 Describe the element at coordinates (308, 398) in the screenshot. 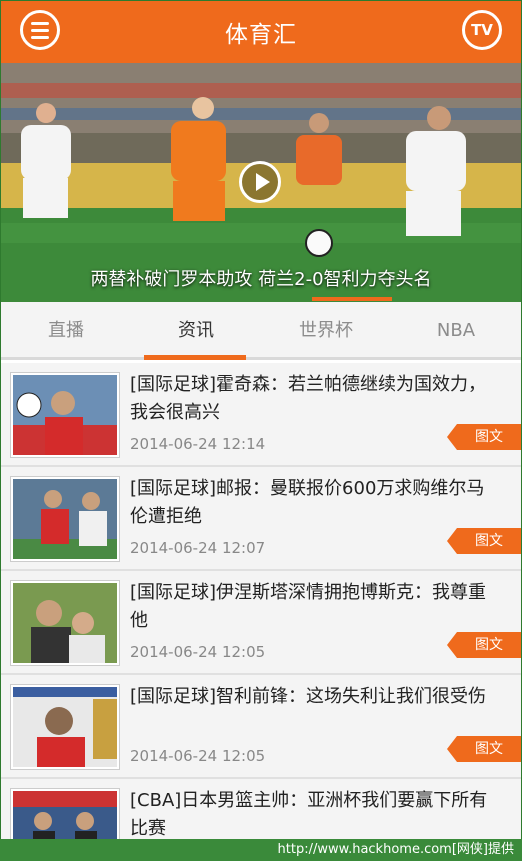

I see `news-title: [国际足球]霍奇森：若兰帕德继续为国效力，我会很高兴` at that location.